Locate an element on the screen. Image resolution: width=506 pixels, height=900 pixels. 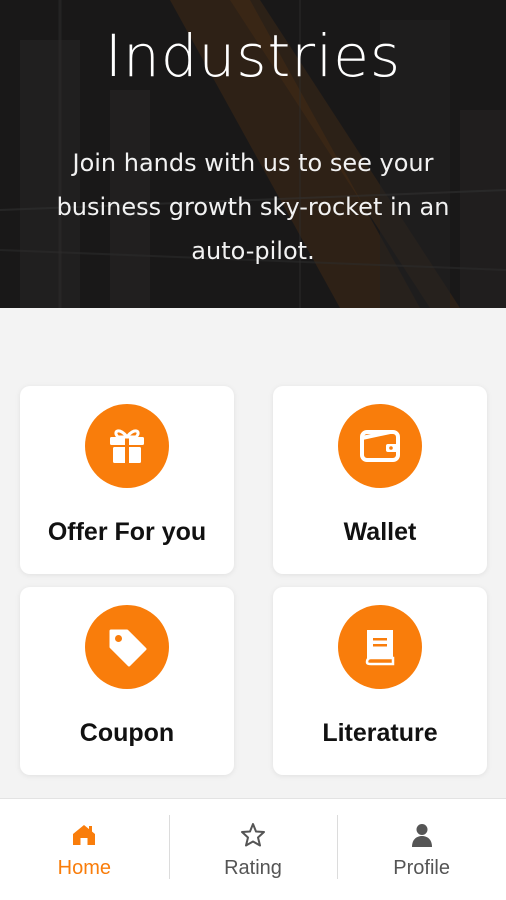
wallet-card: Wallet is located at coordinates (380, 480).